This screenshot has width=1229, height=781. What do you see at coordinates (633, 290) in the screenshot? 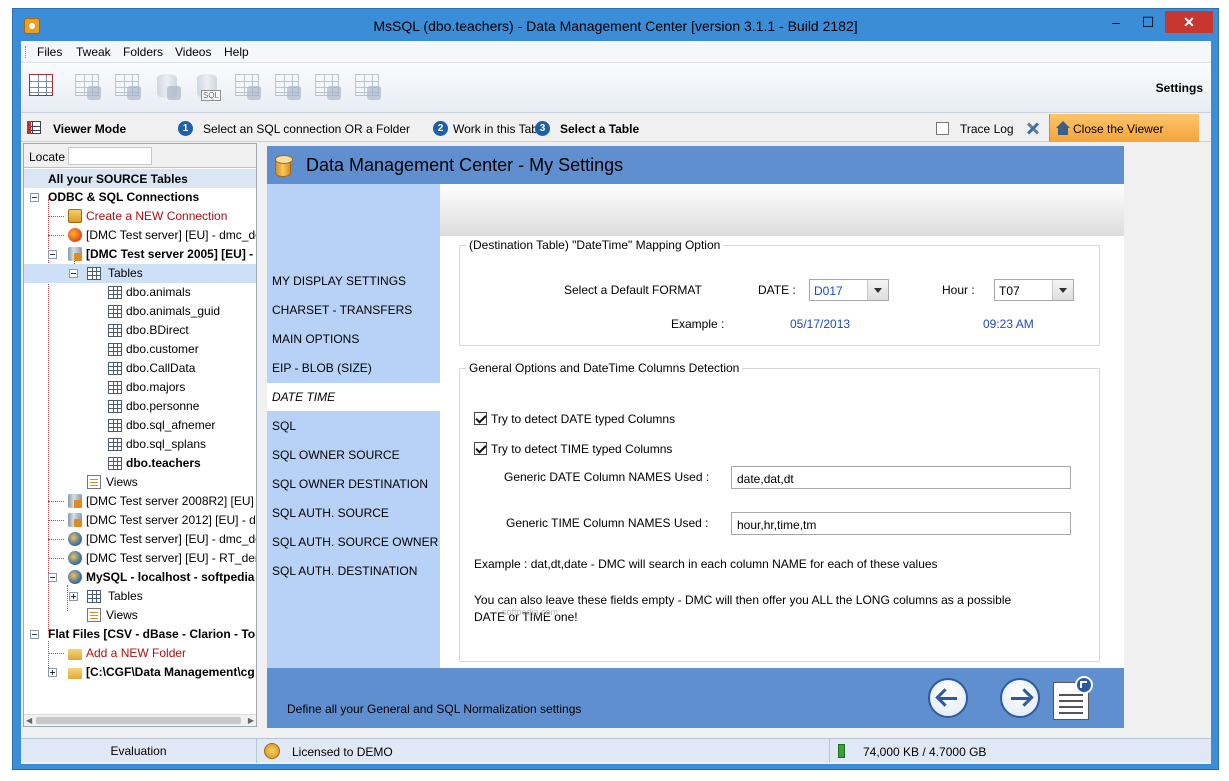
I see `default-format-label: Select a Default FORMAT` at bounding box center [633, 290].